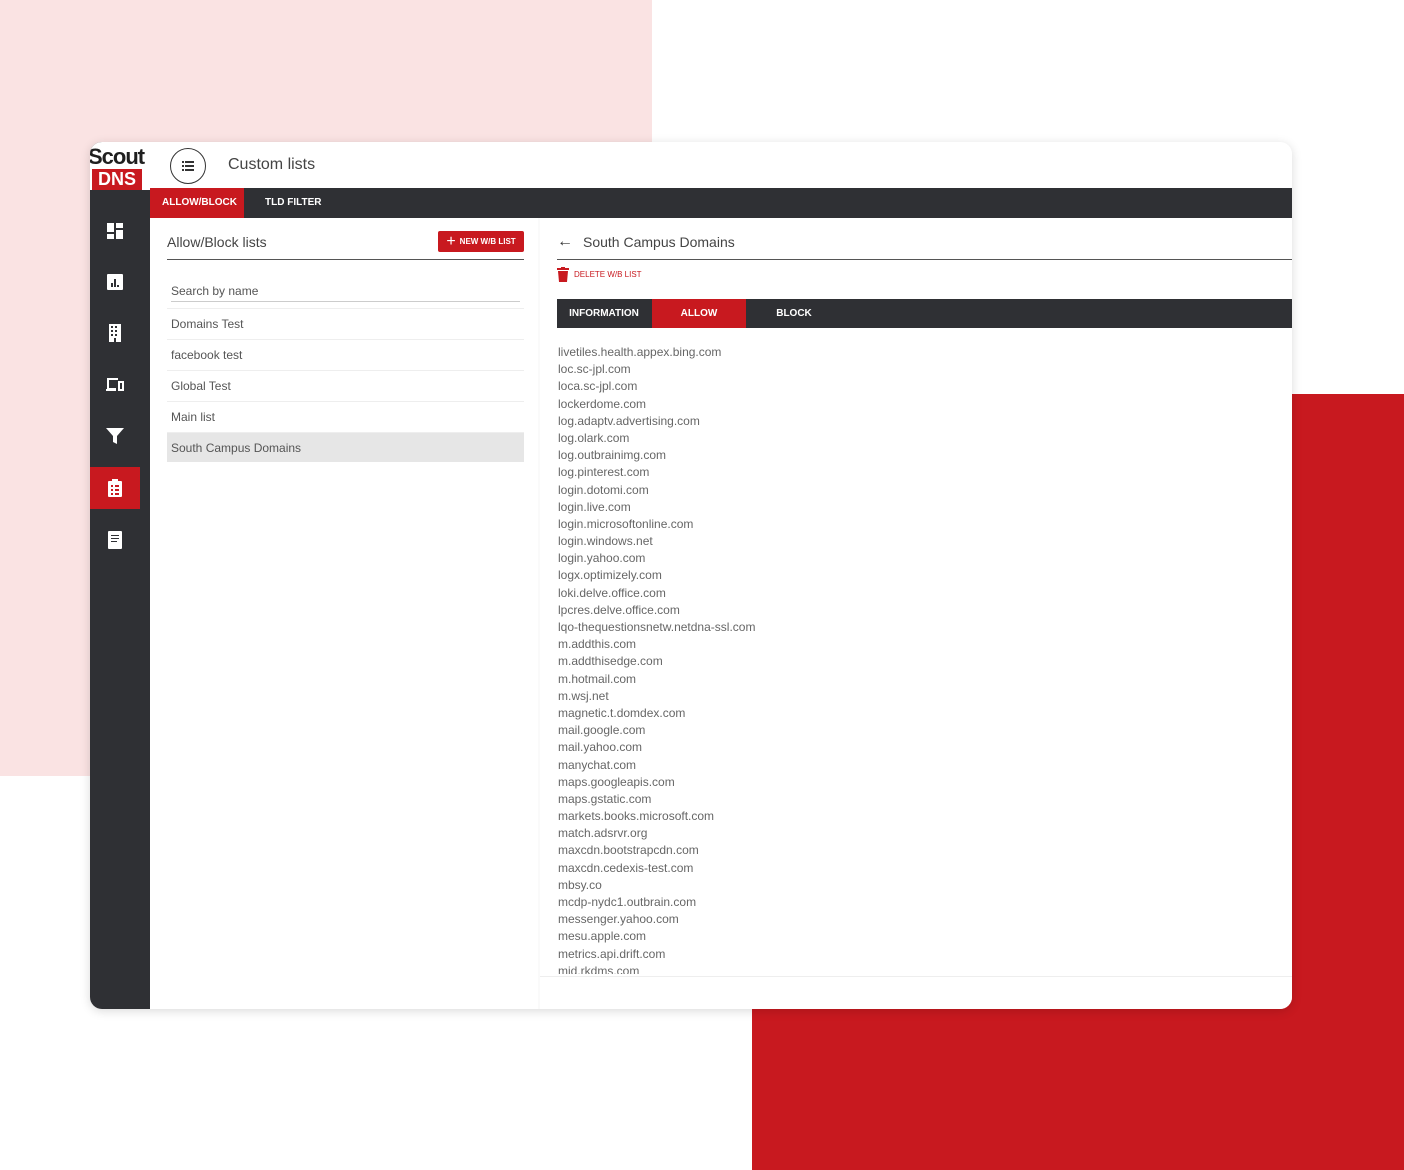 This screenshot has width=1404, height=1170. I want to click on list-item-south-campus-domains: South Campus Domains, so click(345, 447).